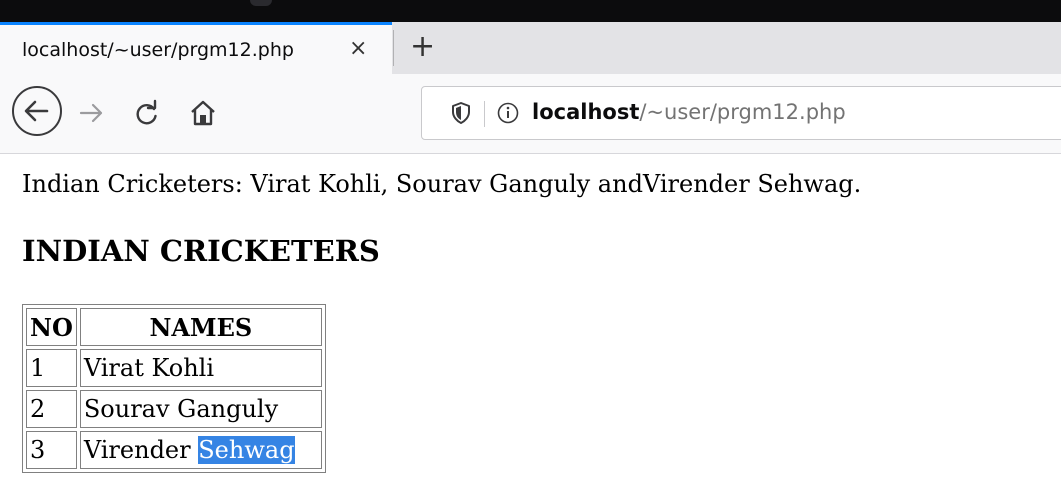  I want to click on url-path: /~user/prgm12.php, so click(742, 112).